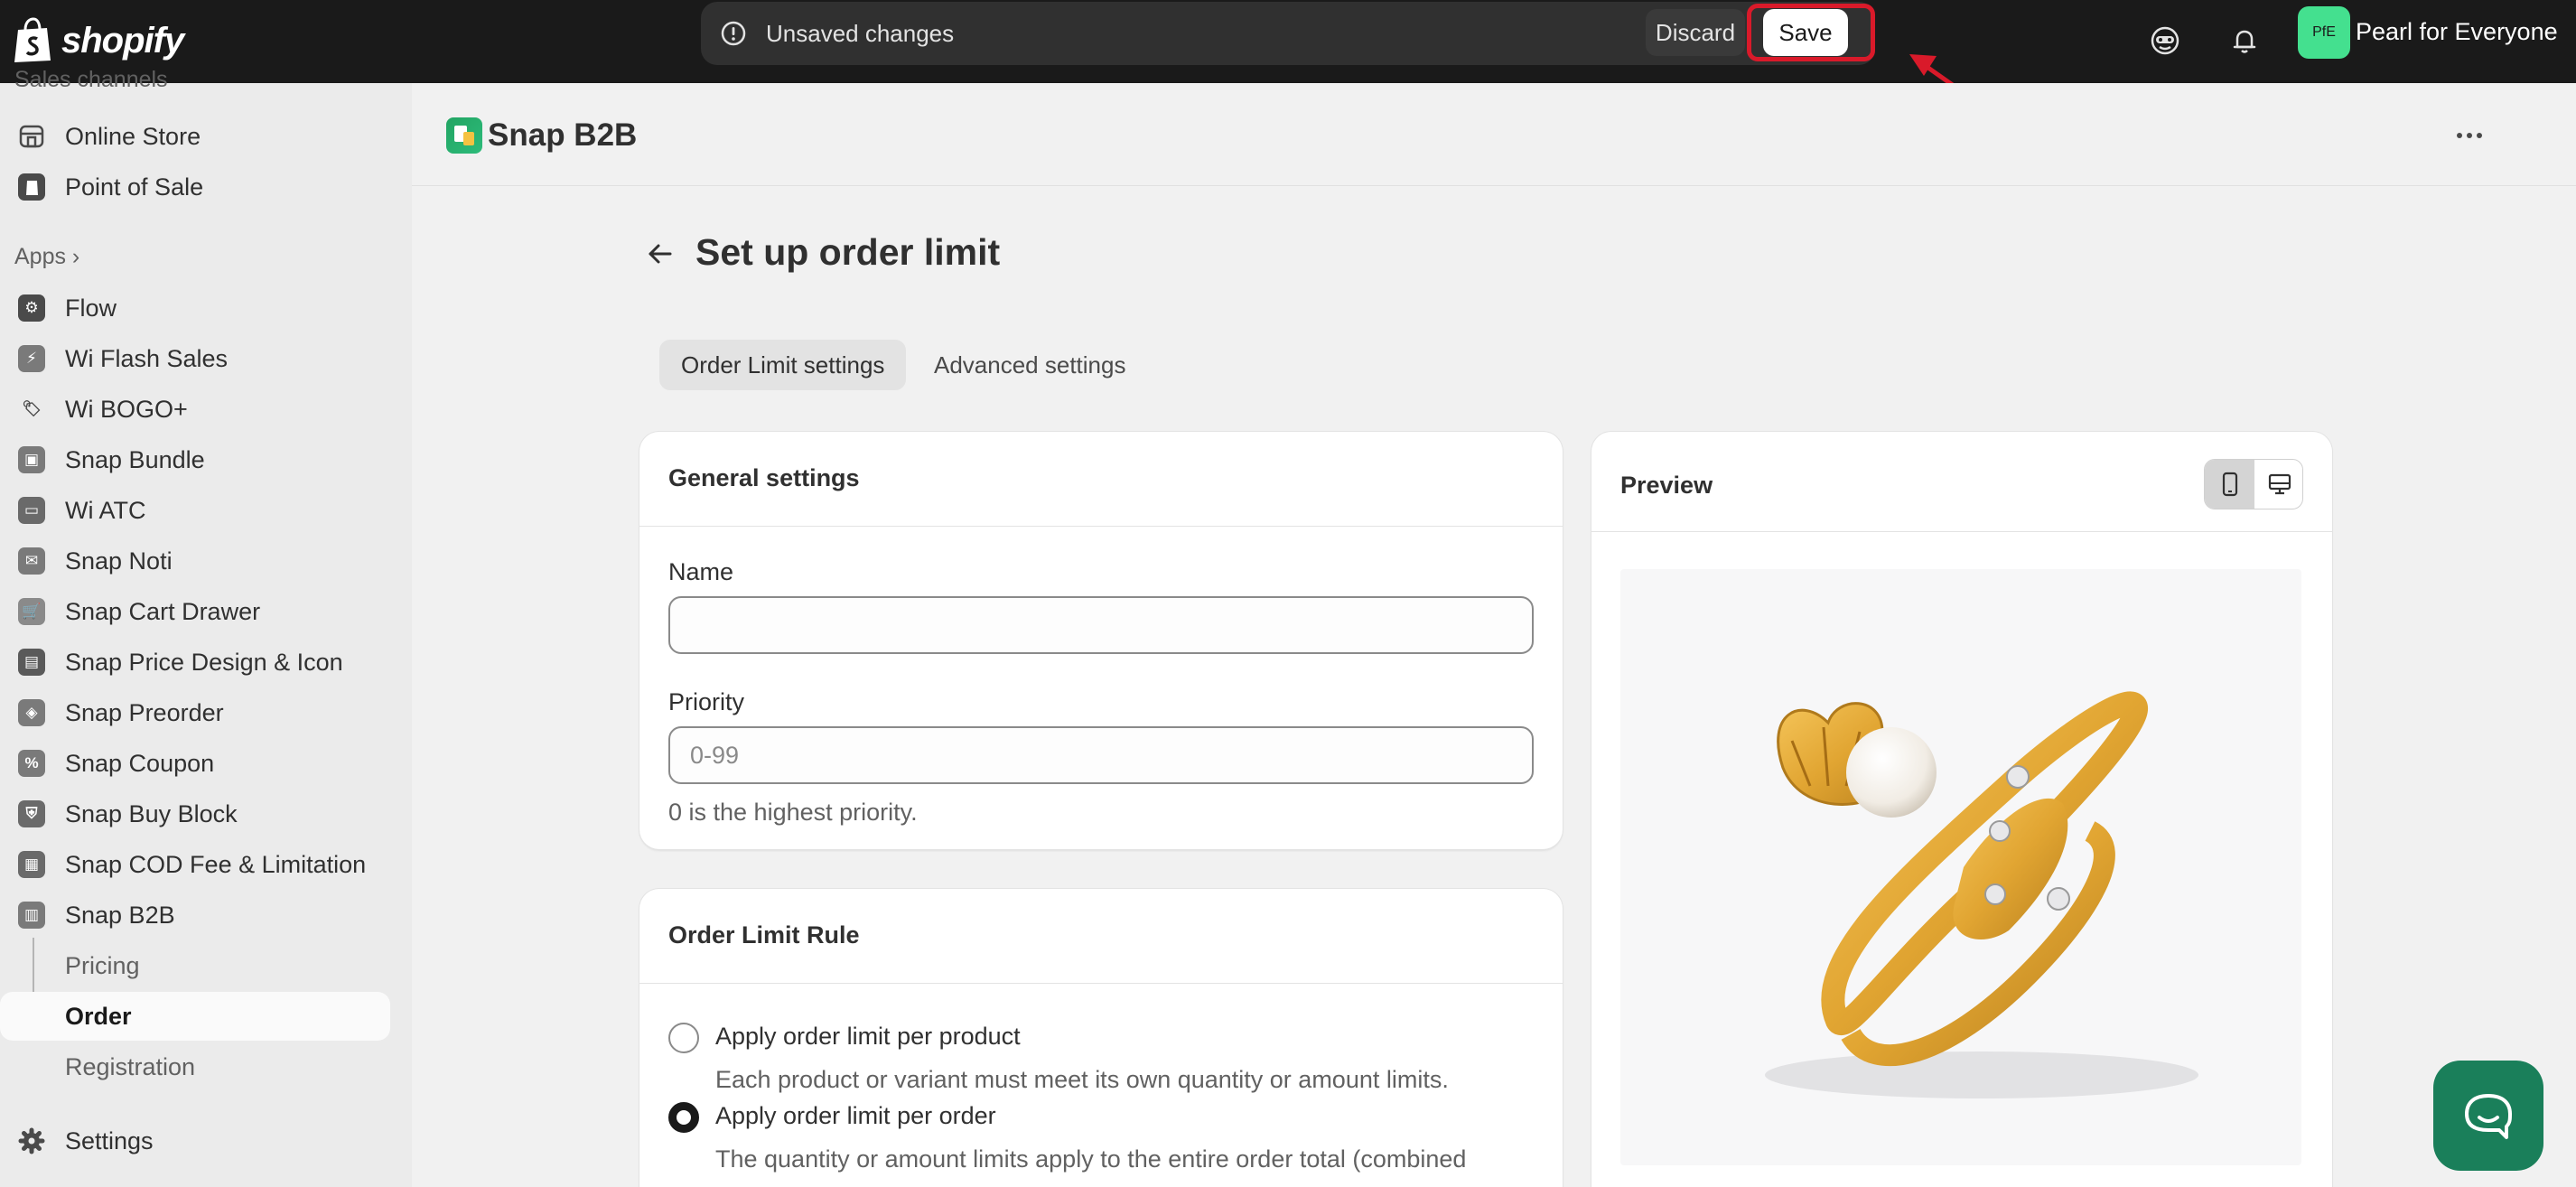 Image resolution: width=2576 pixels, height=1187 pixels. I want to click on avatar: PfE, so click(2324, 32).